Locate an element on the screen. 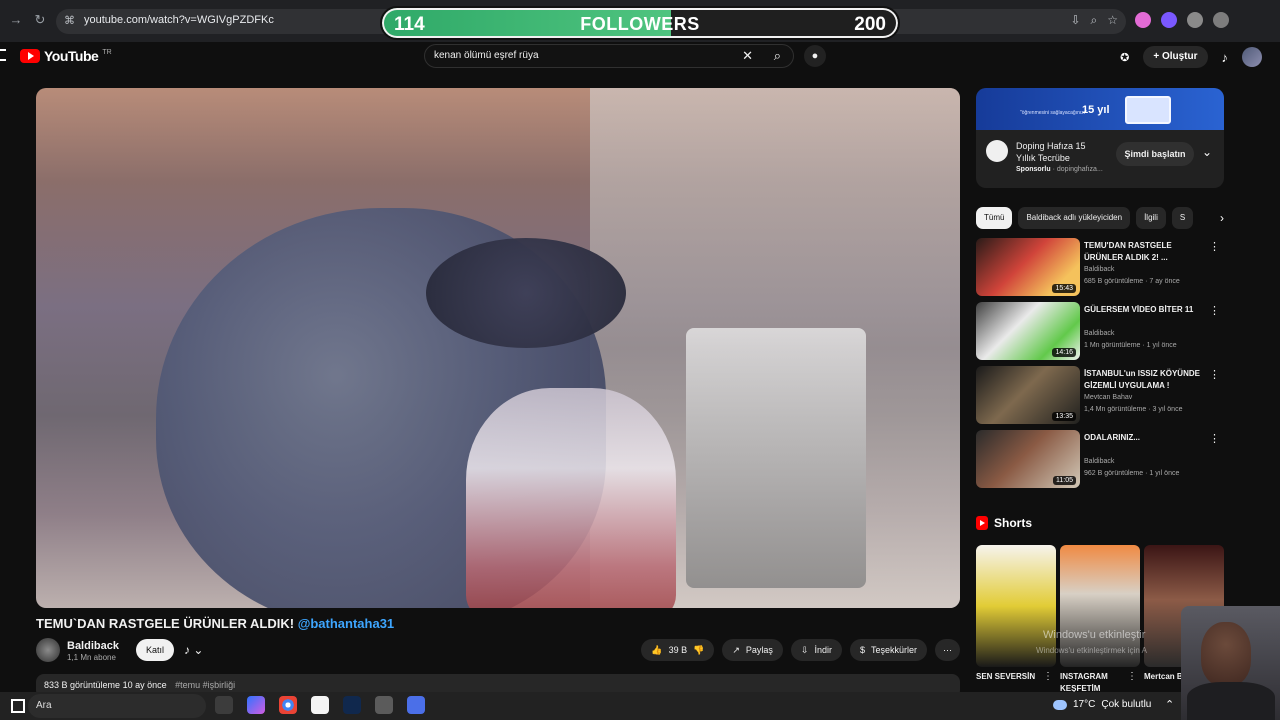 This screenshot has height=720, width=1280. share-icon: ↗ is located at coordinates (736, 649).